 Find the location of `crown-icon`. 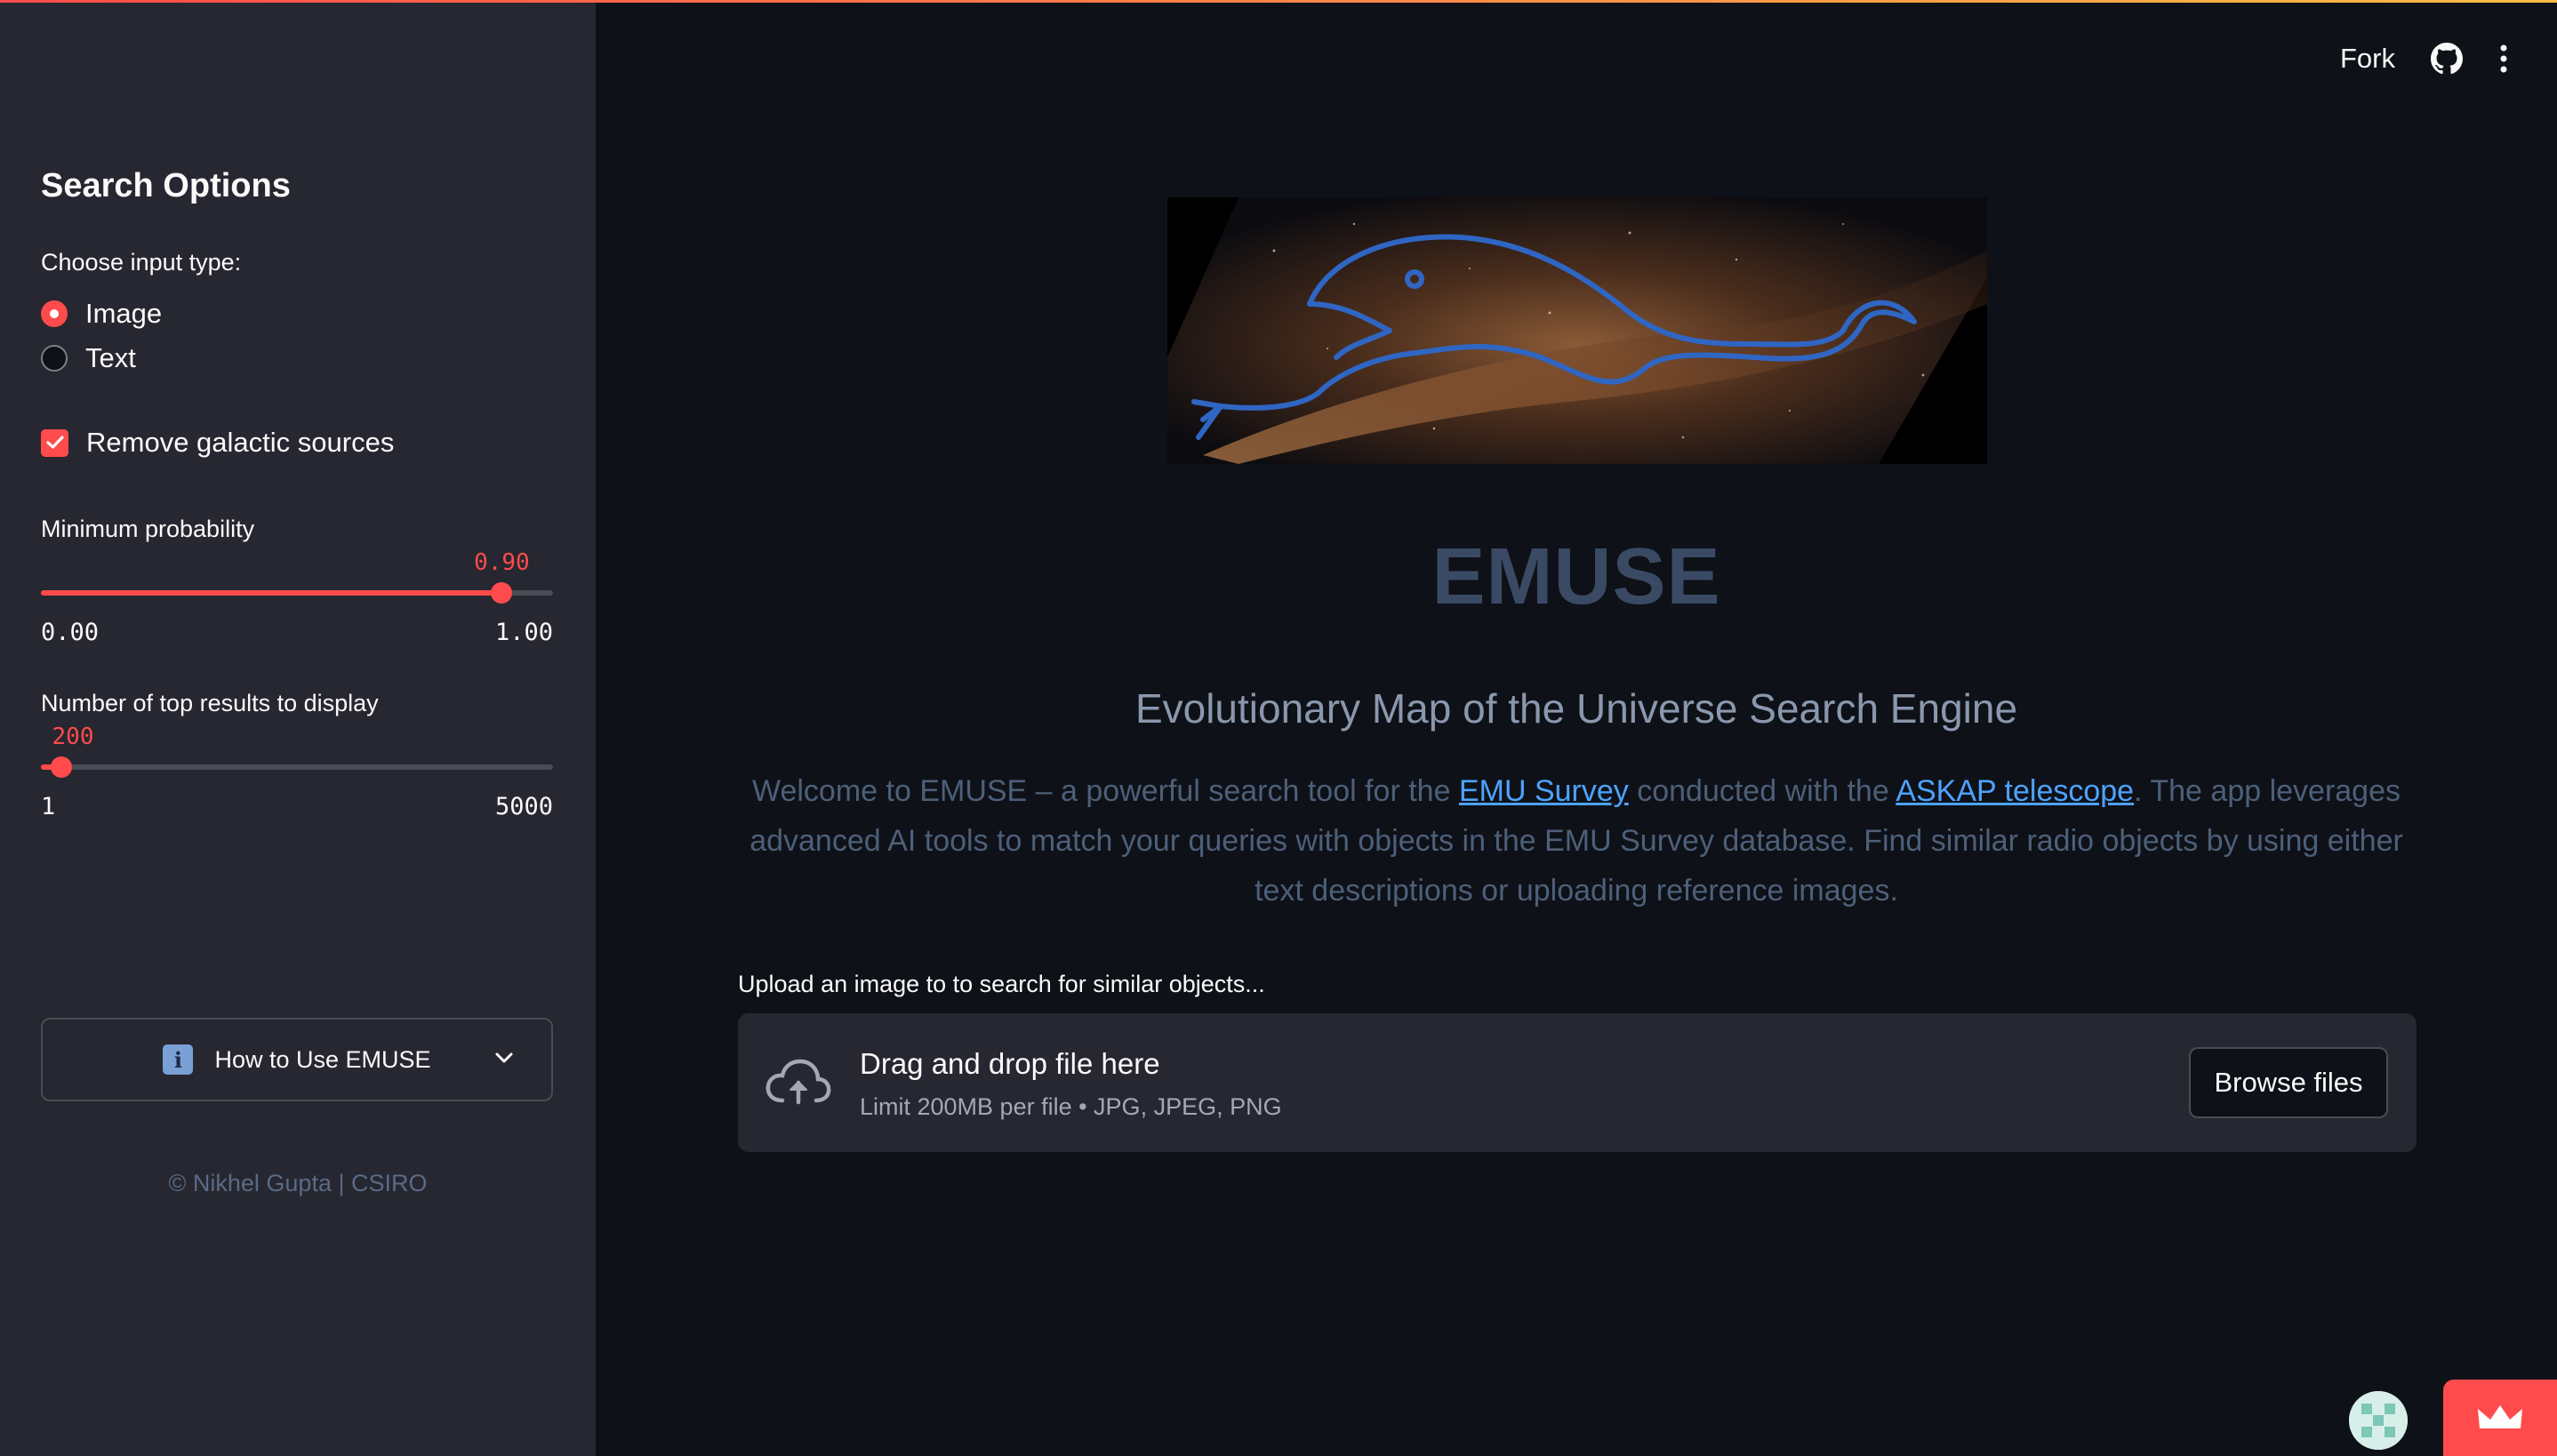

crown-icon is located at coordinates (2500, 1416).